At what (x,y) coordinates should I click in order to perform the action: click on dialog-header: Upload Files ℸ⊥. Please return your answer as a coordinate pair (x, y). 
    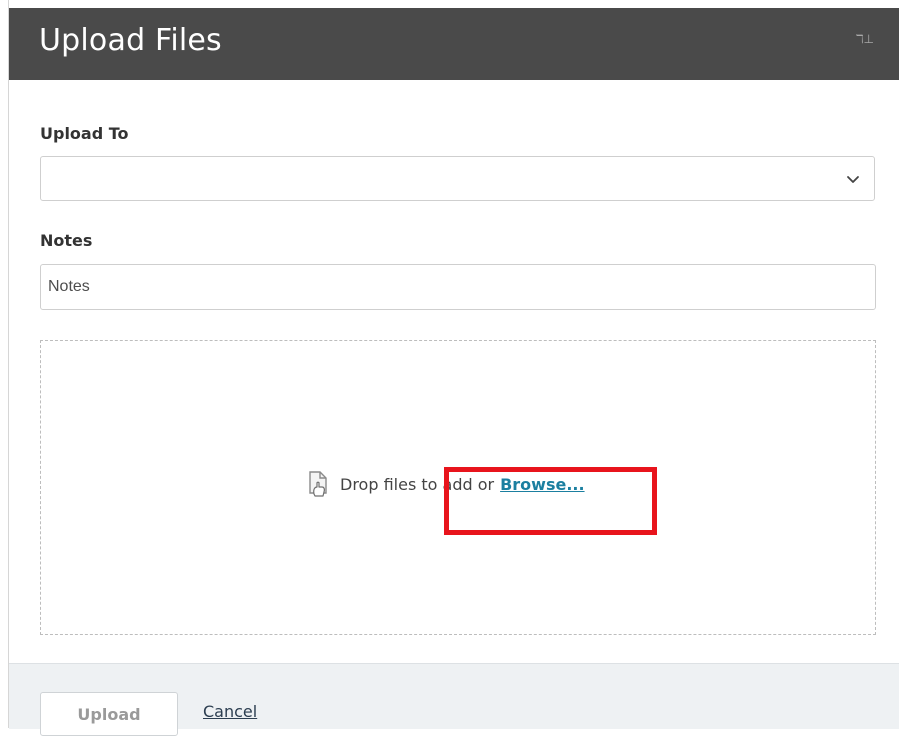
    Looking at the image, I should click on (454, 44).